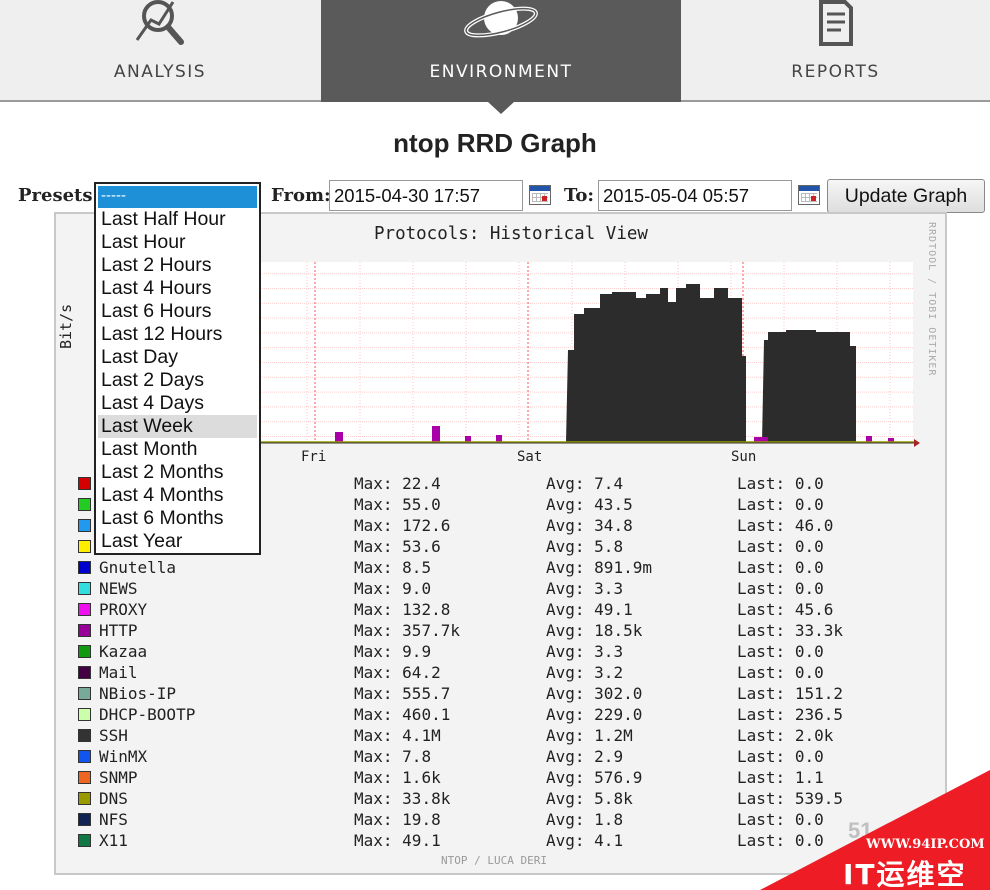 The image size is (990, 890). What do you see at coordinates (785, 525) in the screenshot?
I see `legend-last: Last: 46.0` at bounding box center [785, 525].